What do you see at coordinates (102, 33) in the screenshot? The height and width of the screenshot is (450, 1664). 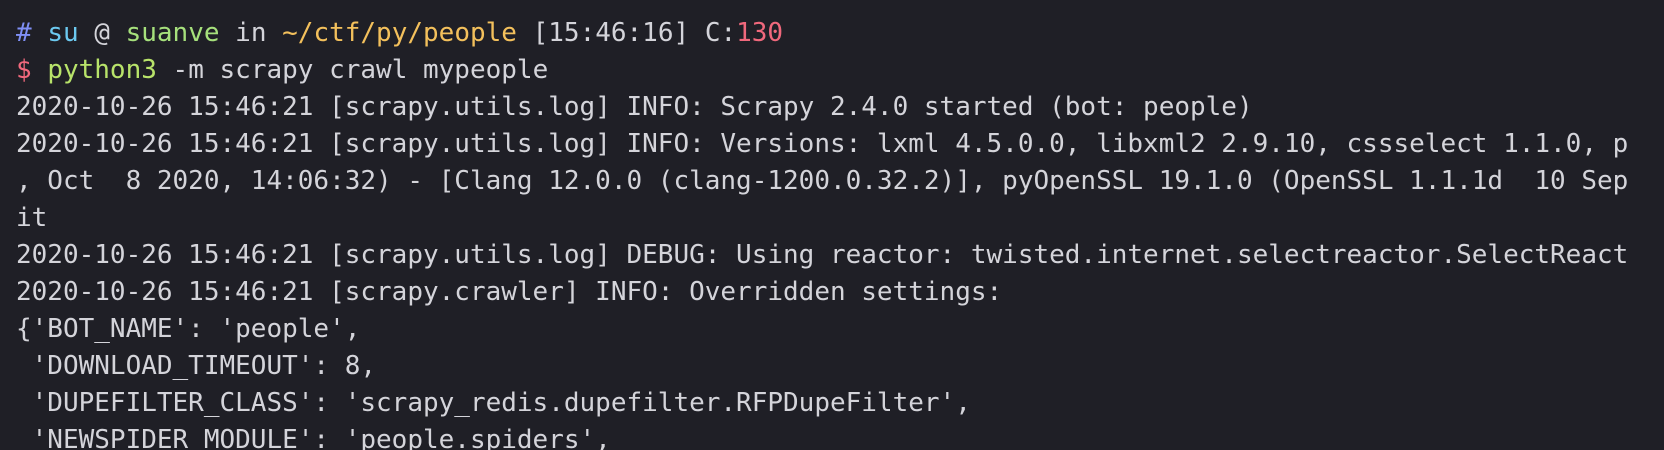 I see `prompt-at: @` at bounding box center [102, 33].